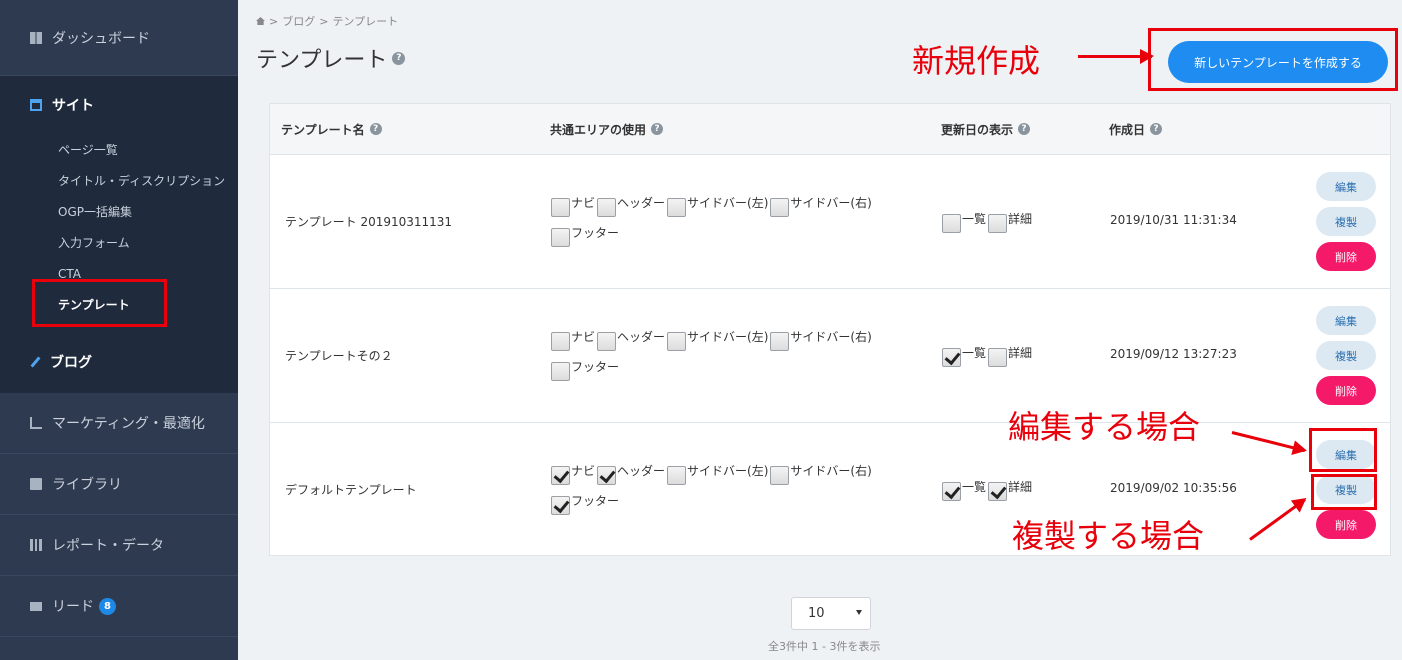 This screenshot has width=1402, height=660. What do you see at coordinates (339, 356) in the screenshot?
I see `template-name: テンプレートその２` at bounding box center [339, 356].